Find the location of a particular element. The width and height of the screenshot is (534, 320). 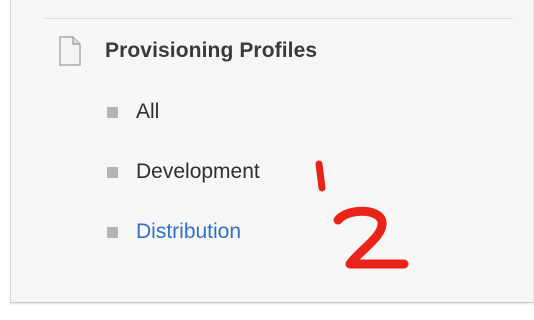

divider is located at coordinates (279, 18).